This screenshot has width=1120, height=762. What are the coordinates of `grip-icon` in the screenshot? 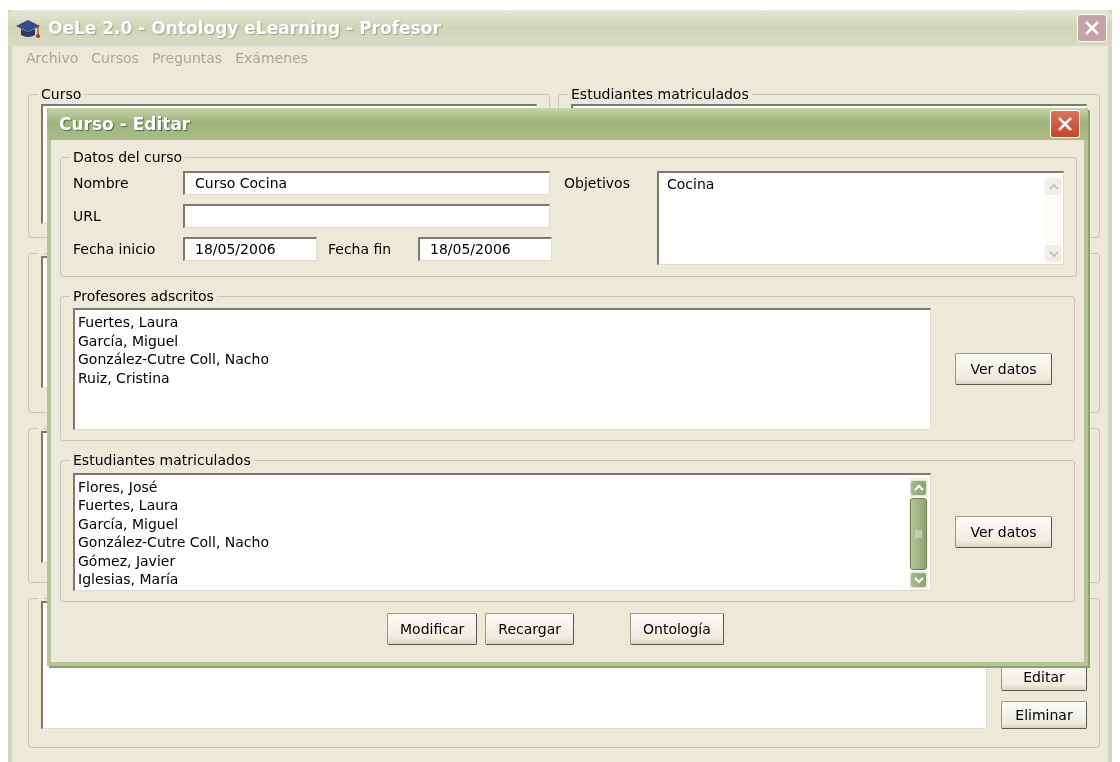 It's located at (918, 533).